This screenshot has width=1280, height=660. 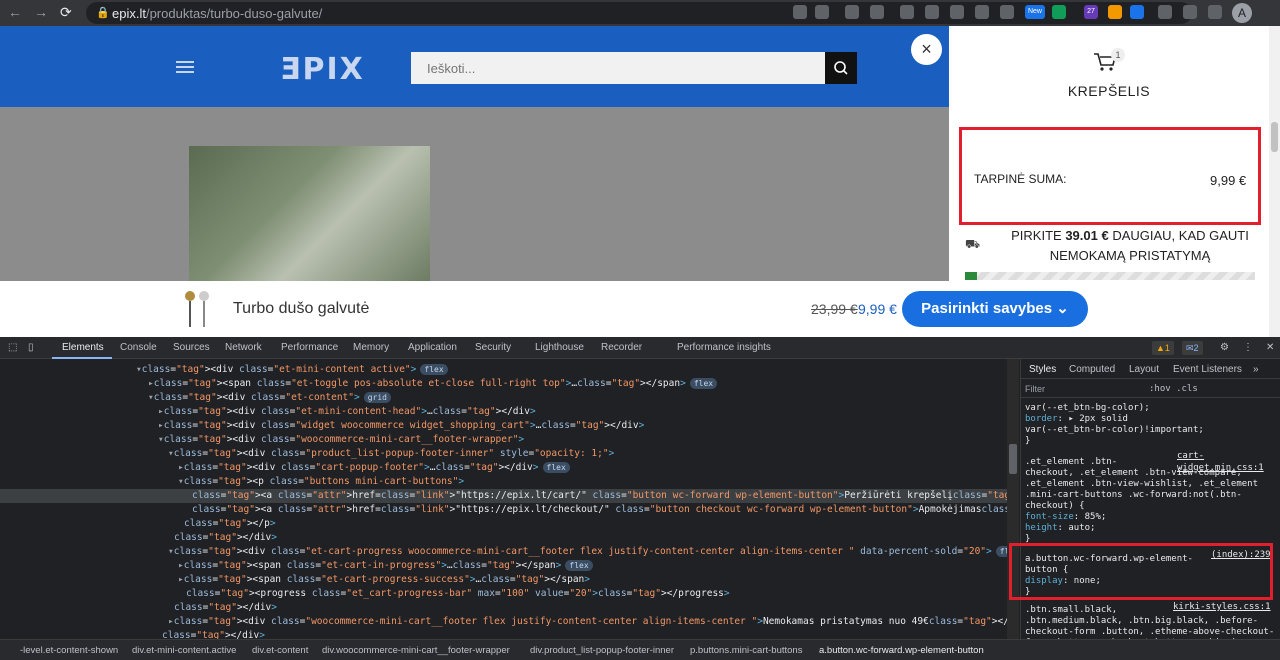 I want to click on breadcrumb-item: p.buttons.mini-cart-buttons, so click(x=746, y=650).